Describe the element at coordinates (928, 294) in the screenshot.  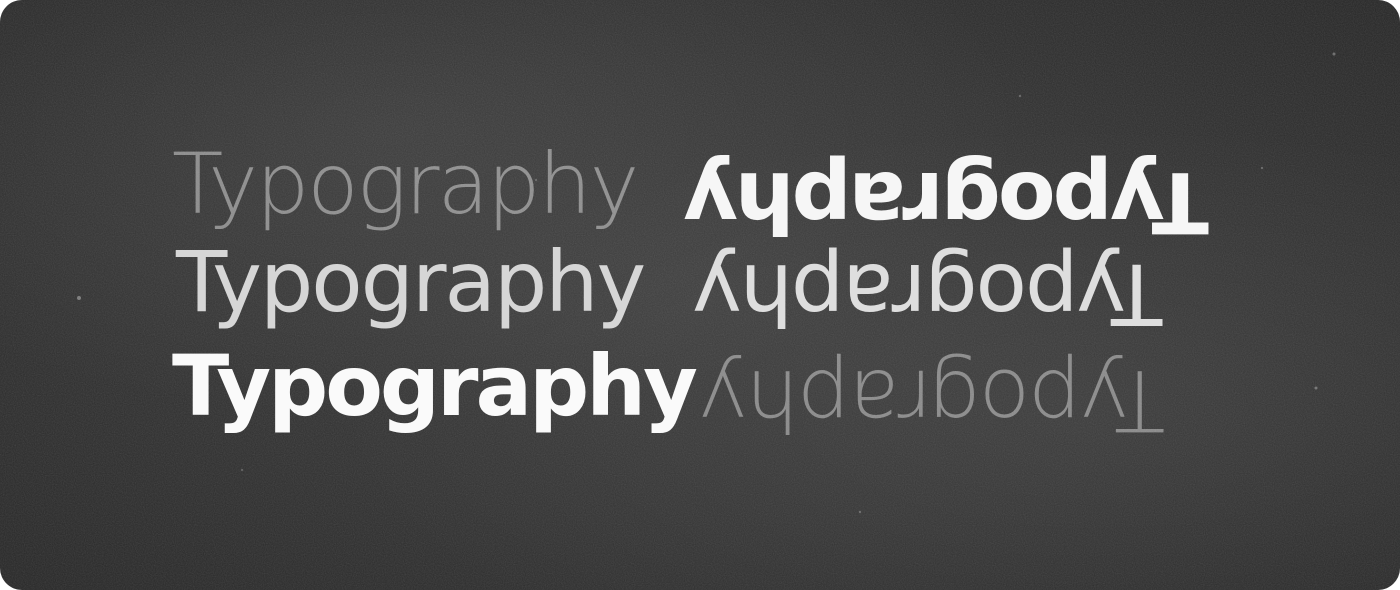
I see `row2-regular-flipped-word: Typography` at that location.